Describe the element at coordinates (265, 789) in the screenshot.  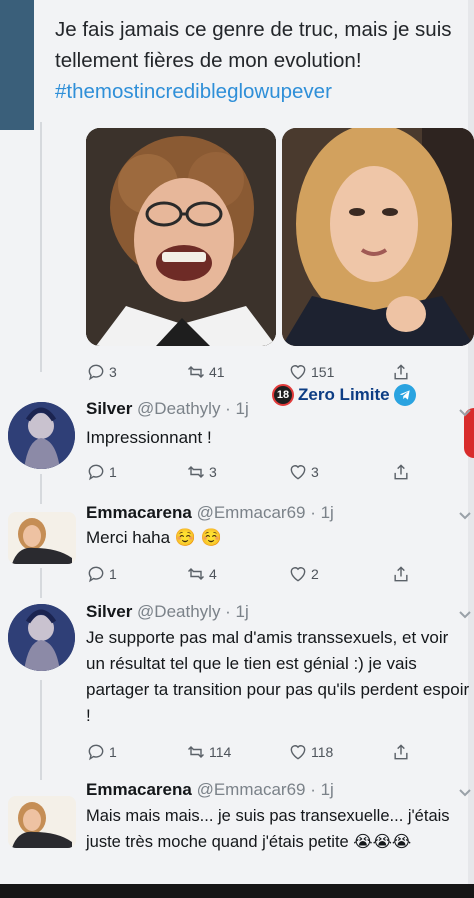
I see `reply-4-handle: @Emmacar69 · 1j` at that location.